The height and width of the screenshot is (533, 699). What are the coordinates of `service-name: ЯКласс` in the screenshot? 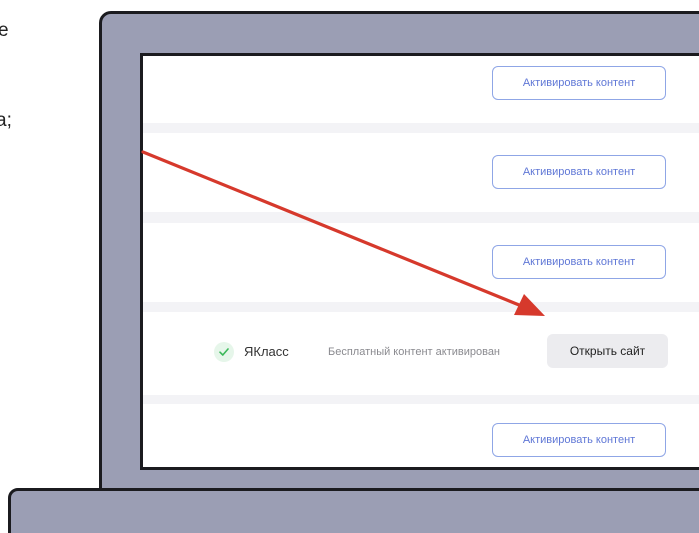 It's located at (266, 351).